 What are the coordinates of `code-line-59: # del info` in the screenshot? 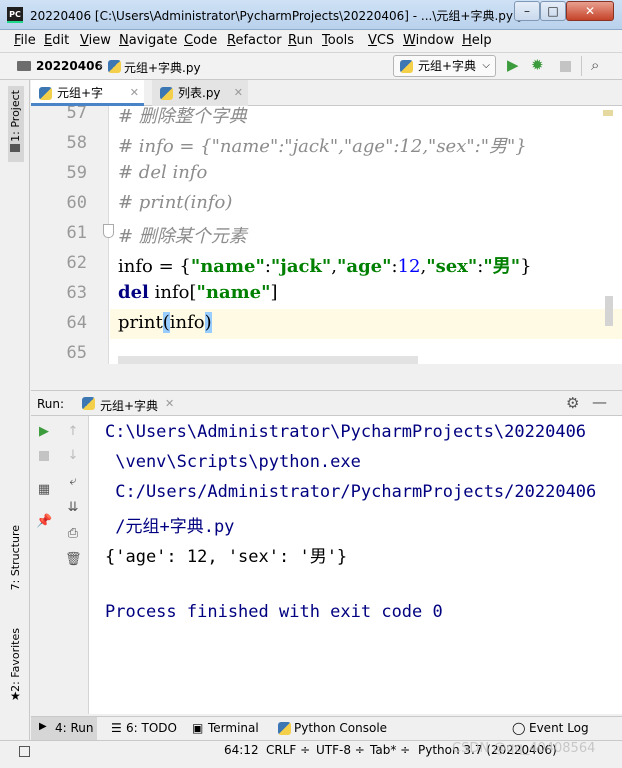 It's located at (163, 172).